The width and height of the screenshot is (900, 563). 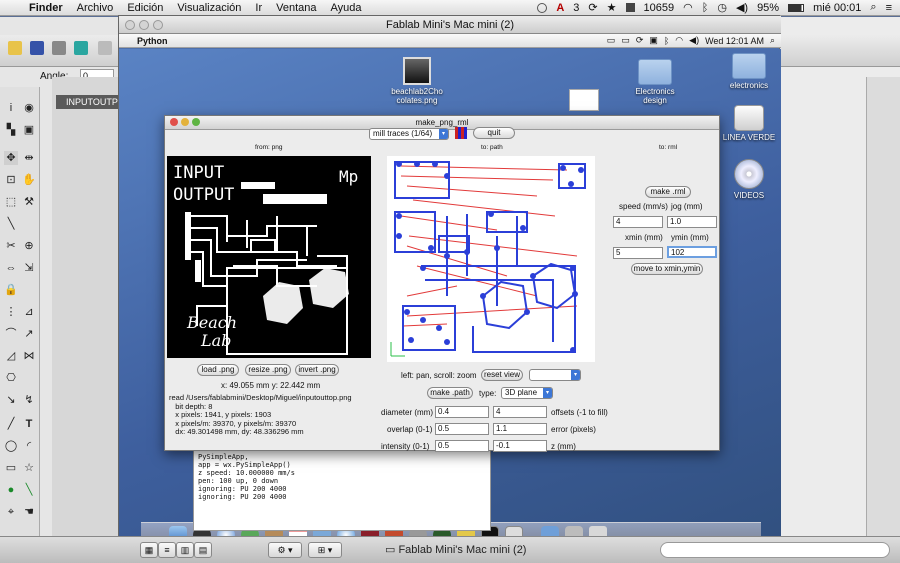 What do you see at coordinates (105, 48) in the screenshot?
I see `view-icon` at bounding box center [105, 48].